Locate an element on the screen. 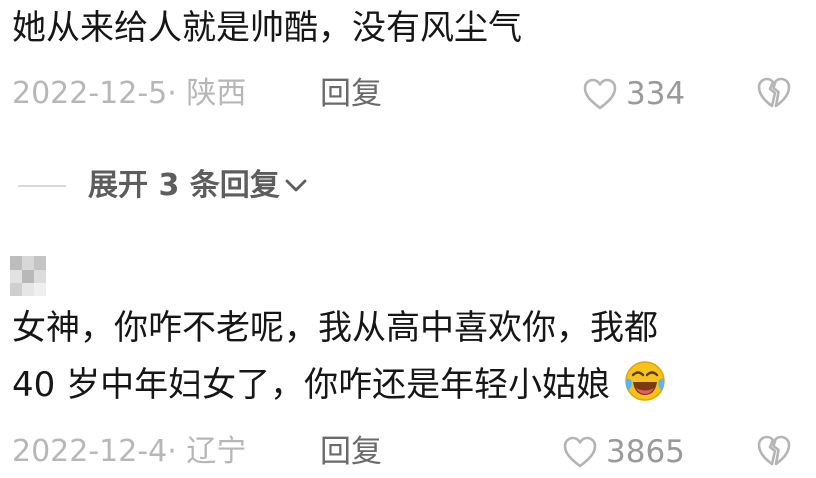 This screenshot has height=478, width=816. like-button: 334 is located at coordinates (633, 94).